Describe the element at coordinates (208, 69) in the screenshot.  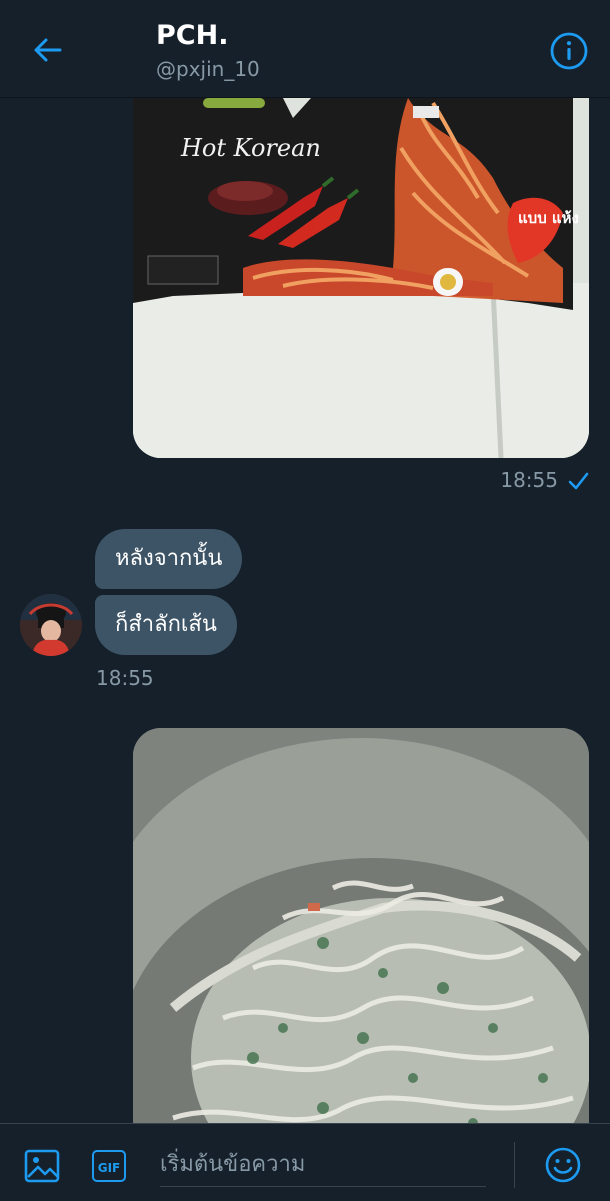
I see `conversation-handle: @pxjin_10` at that location.